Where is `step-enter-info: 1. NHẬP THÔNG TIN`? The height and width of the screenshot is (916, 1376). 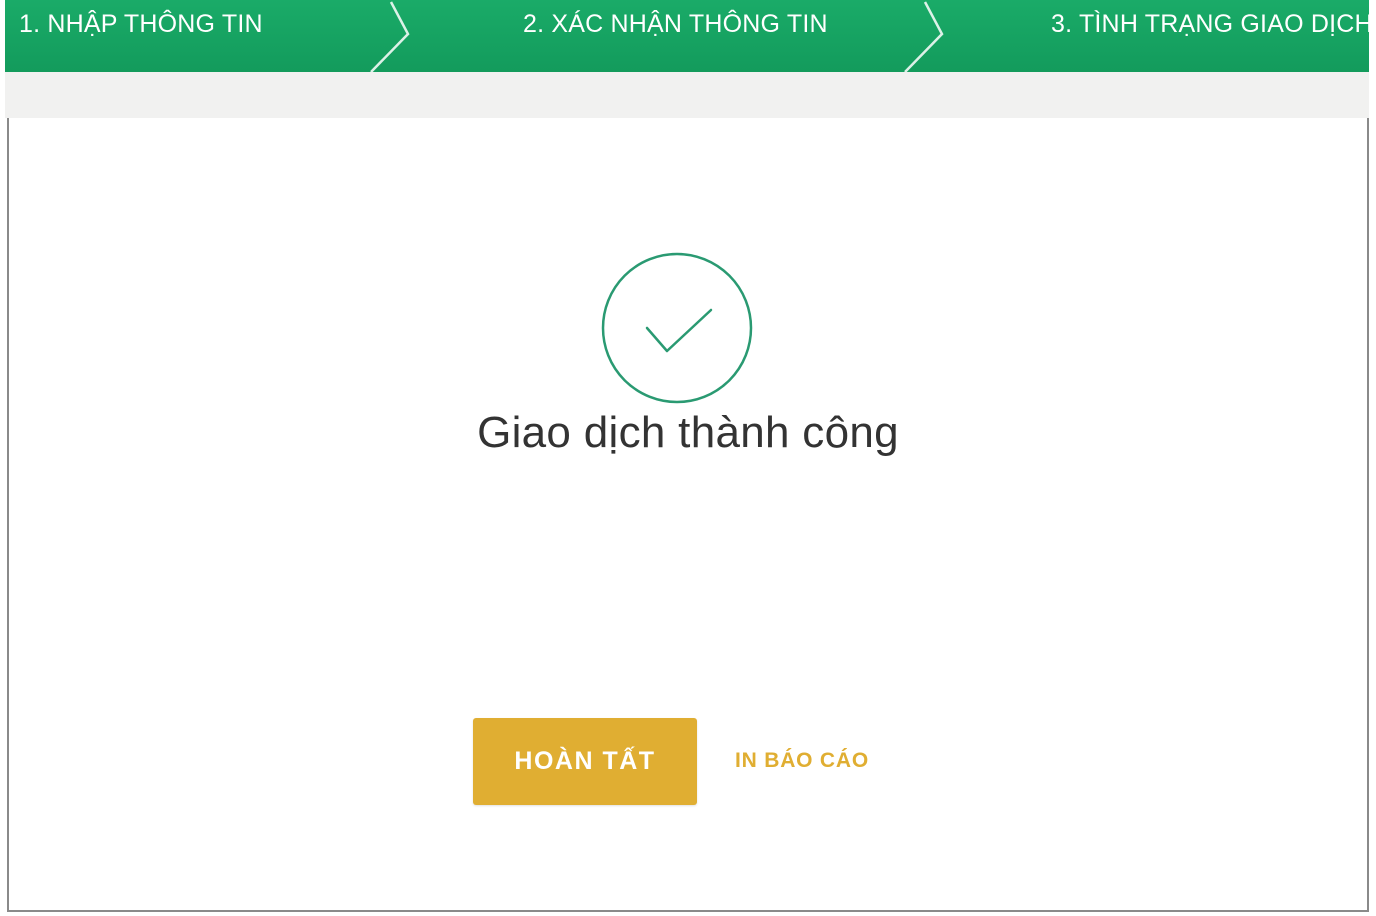 step-enter-info: 1. NHẬP THÔNG TIN is located at coordinates (141, 36).